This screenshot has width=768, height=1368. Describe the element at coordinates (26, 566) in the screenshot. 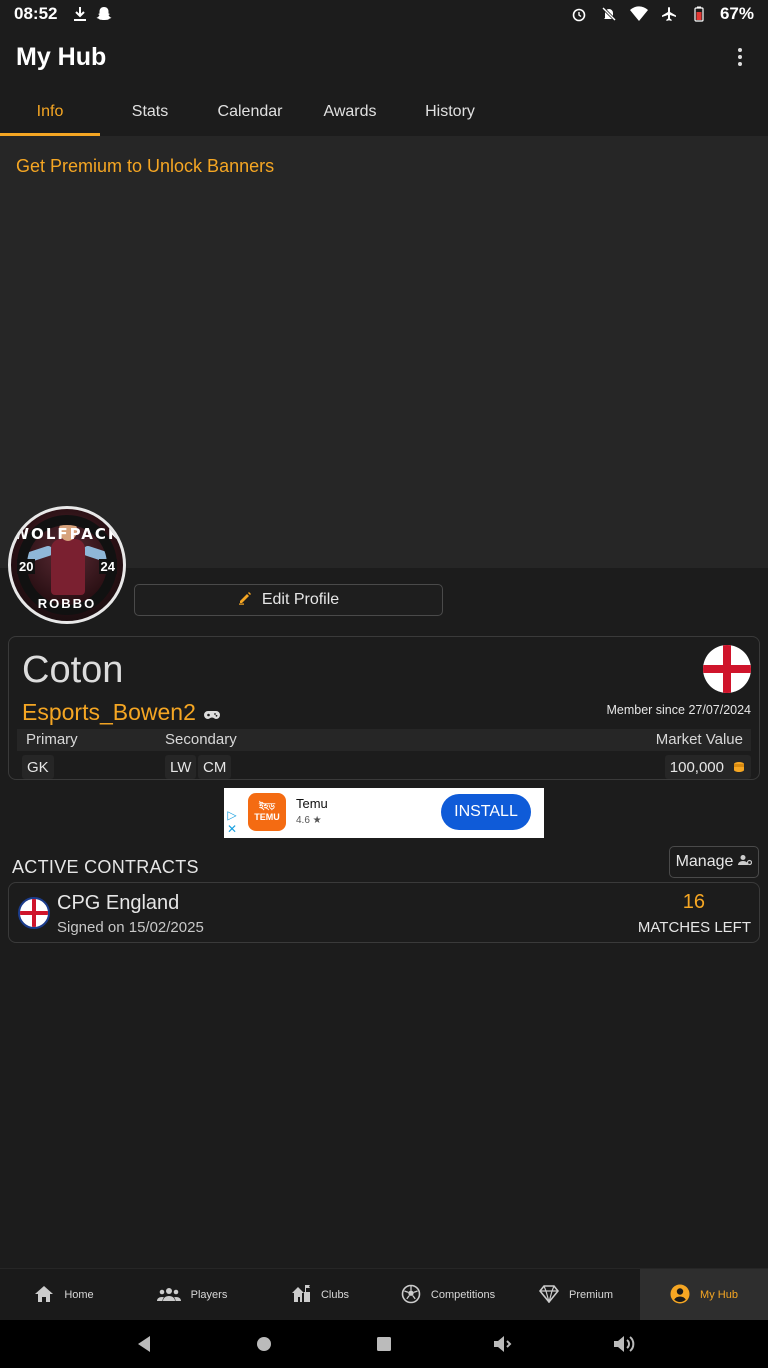

I see `avatar-year-left: 20` at that location.